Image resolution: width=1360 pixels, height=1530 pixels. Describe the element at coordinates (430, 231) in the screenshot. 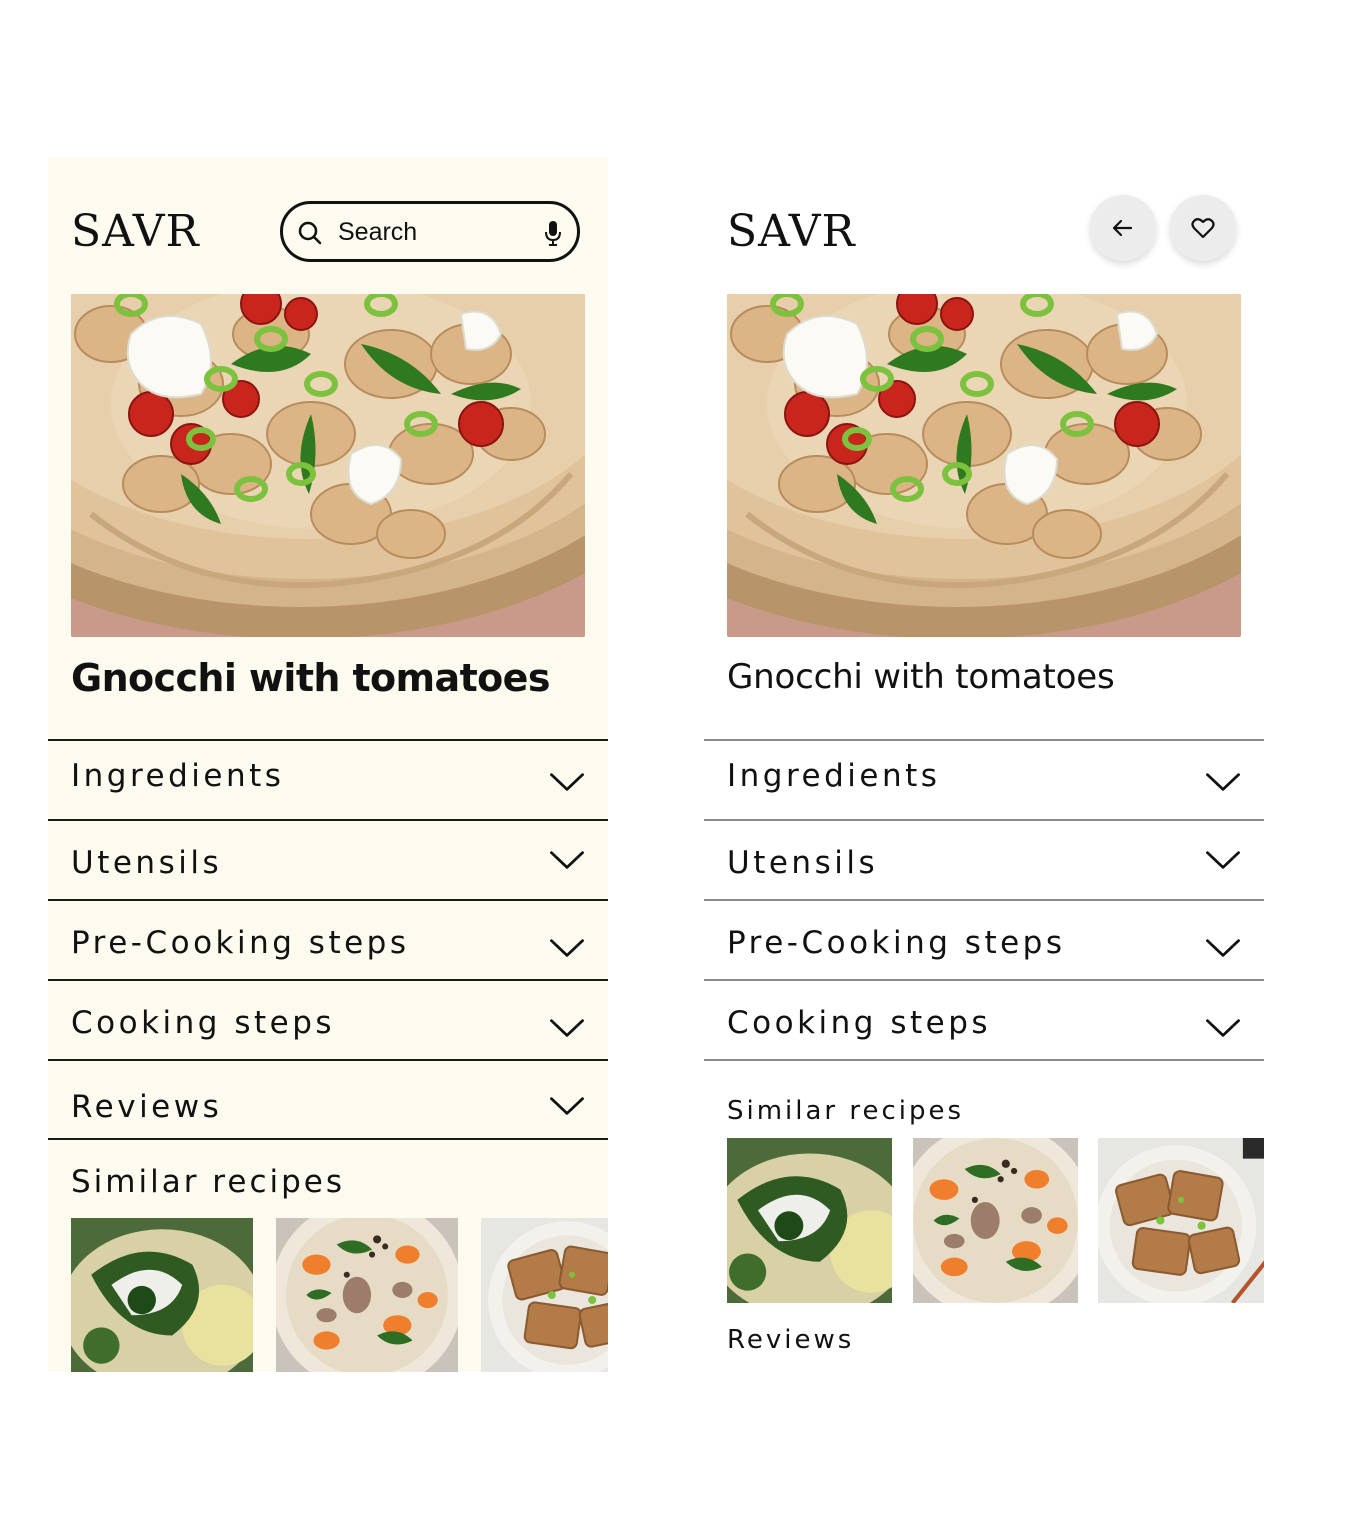

I see `search-bar: Search` at that location.